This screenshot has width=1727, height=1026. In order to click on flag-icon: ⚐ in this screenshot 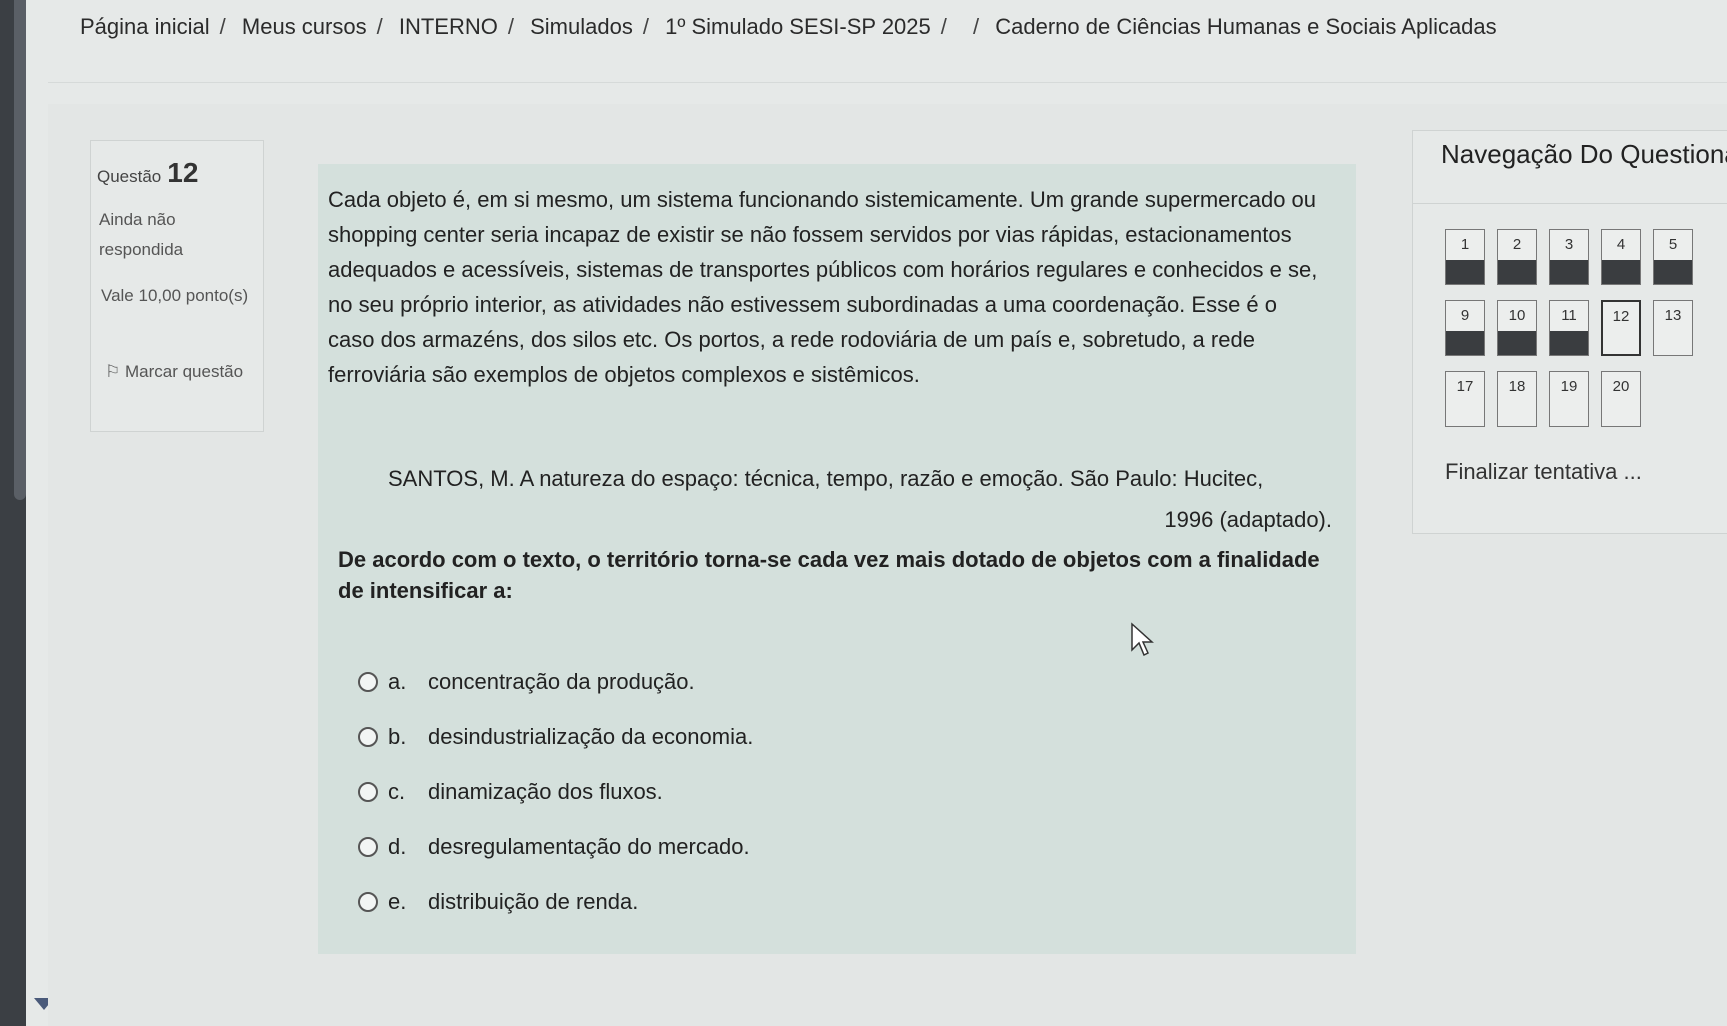, I will do `click(115, 371)`.